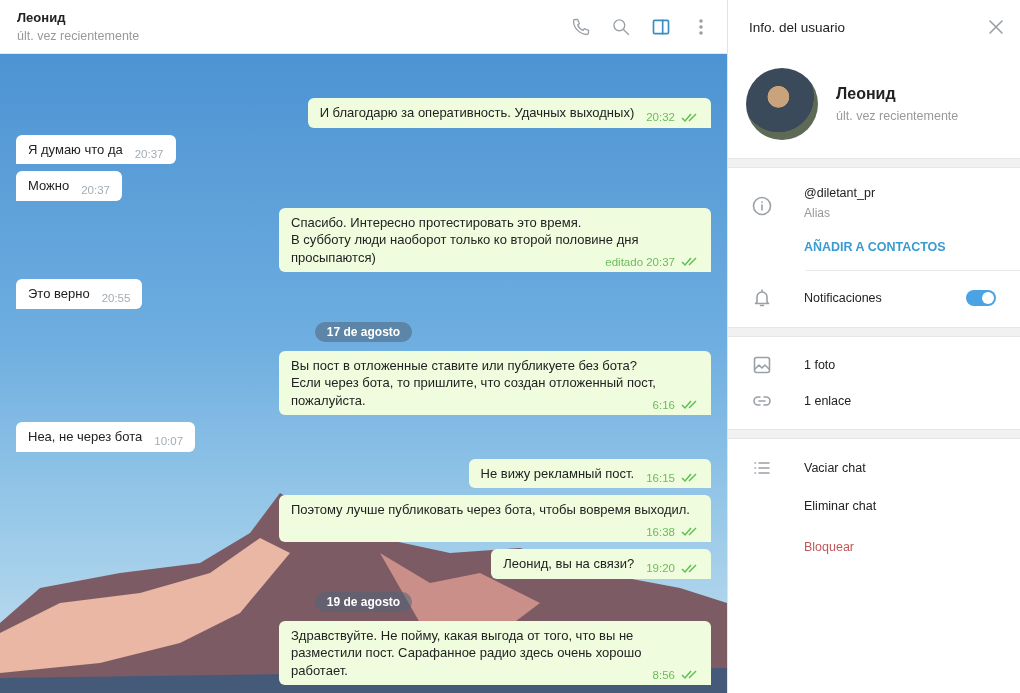 This screenshot has height=693, width=1020. What do you see at coordinates (601, 564) in the screenshot?
I see `outgoing-message: Леонид, вы на связи? 19:20` at bounding box center [601, 564].